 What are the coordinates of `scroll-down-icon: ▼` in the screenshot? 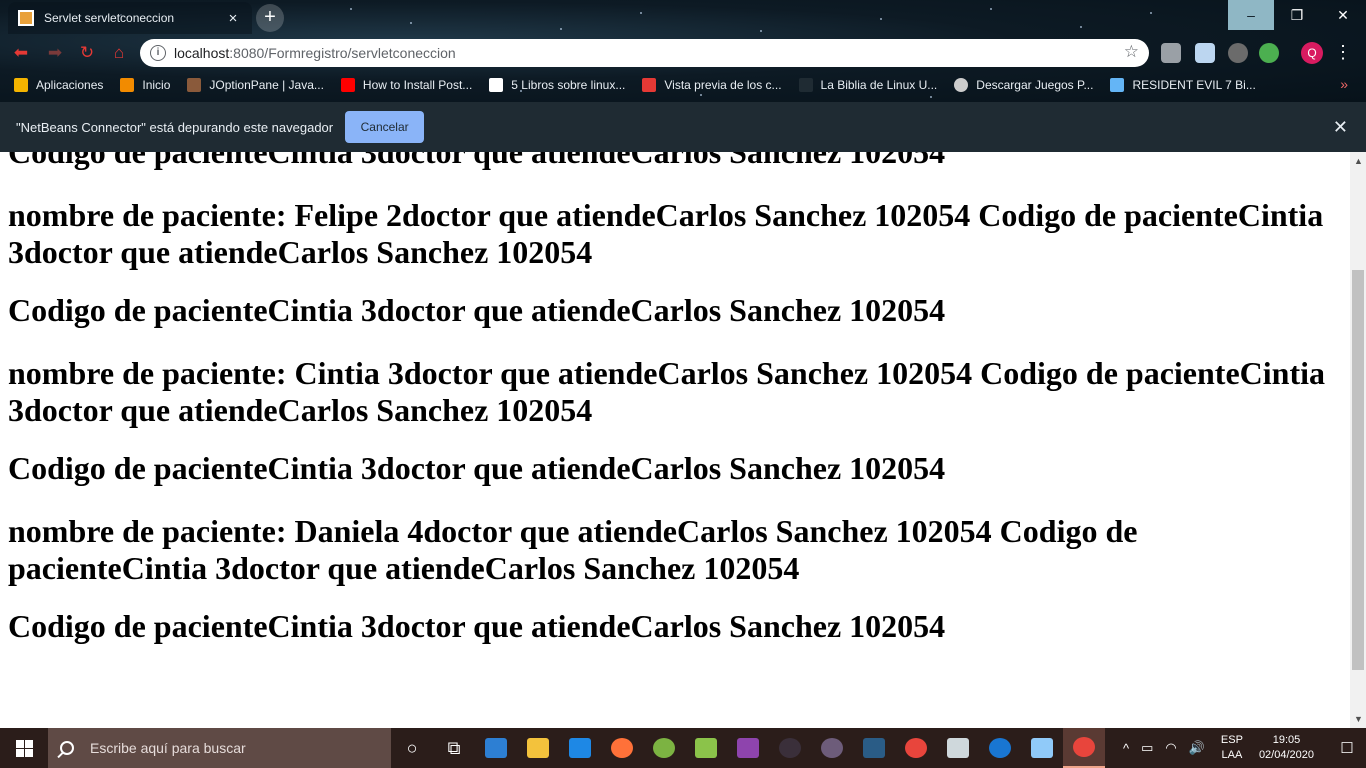 It's located at (1358, 719).